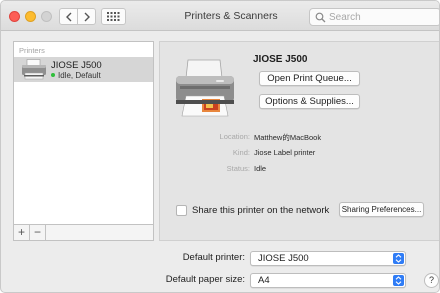 This screenshot has width=440, height=293. Describe the element at coordinates (79, 75) in the screenshot. I see `printer-list-item-status: Idle, Default` at that location.